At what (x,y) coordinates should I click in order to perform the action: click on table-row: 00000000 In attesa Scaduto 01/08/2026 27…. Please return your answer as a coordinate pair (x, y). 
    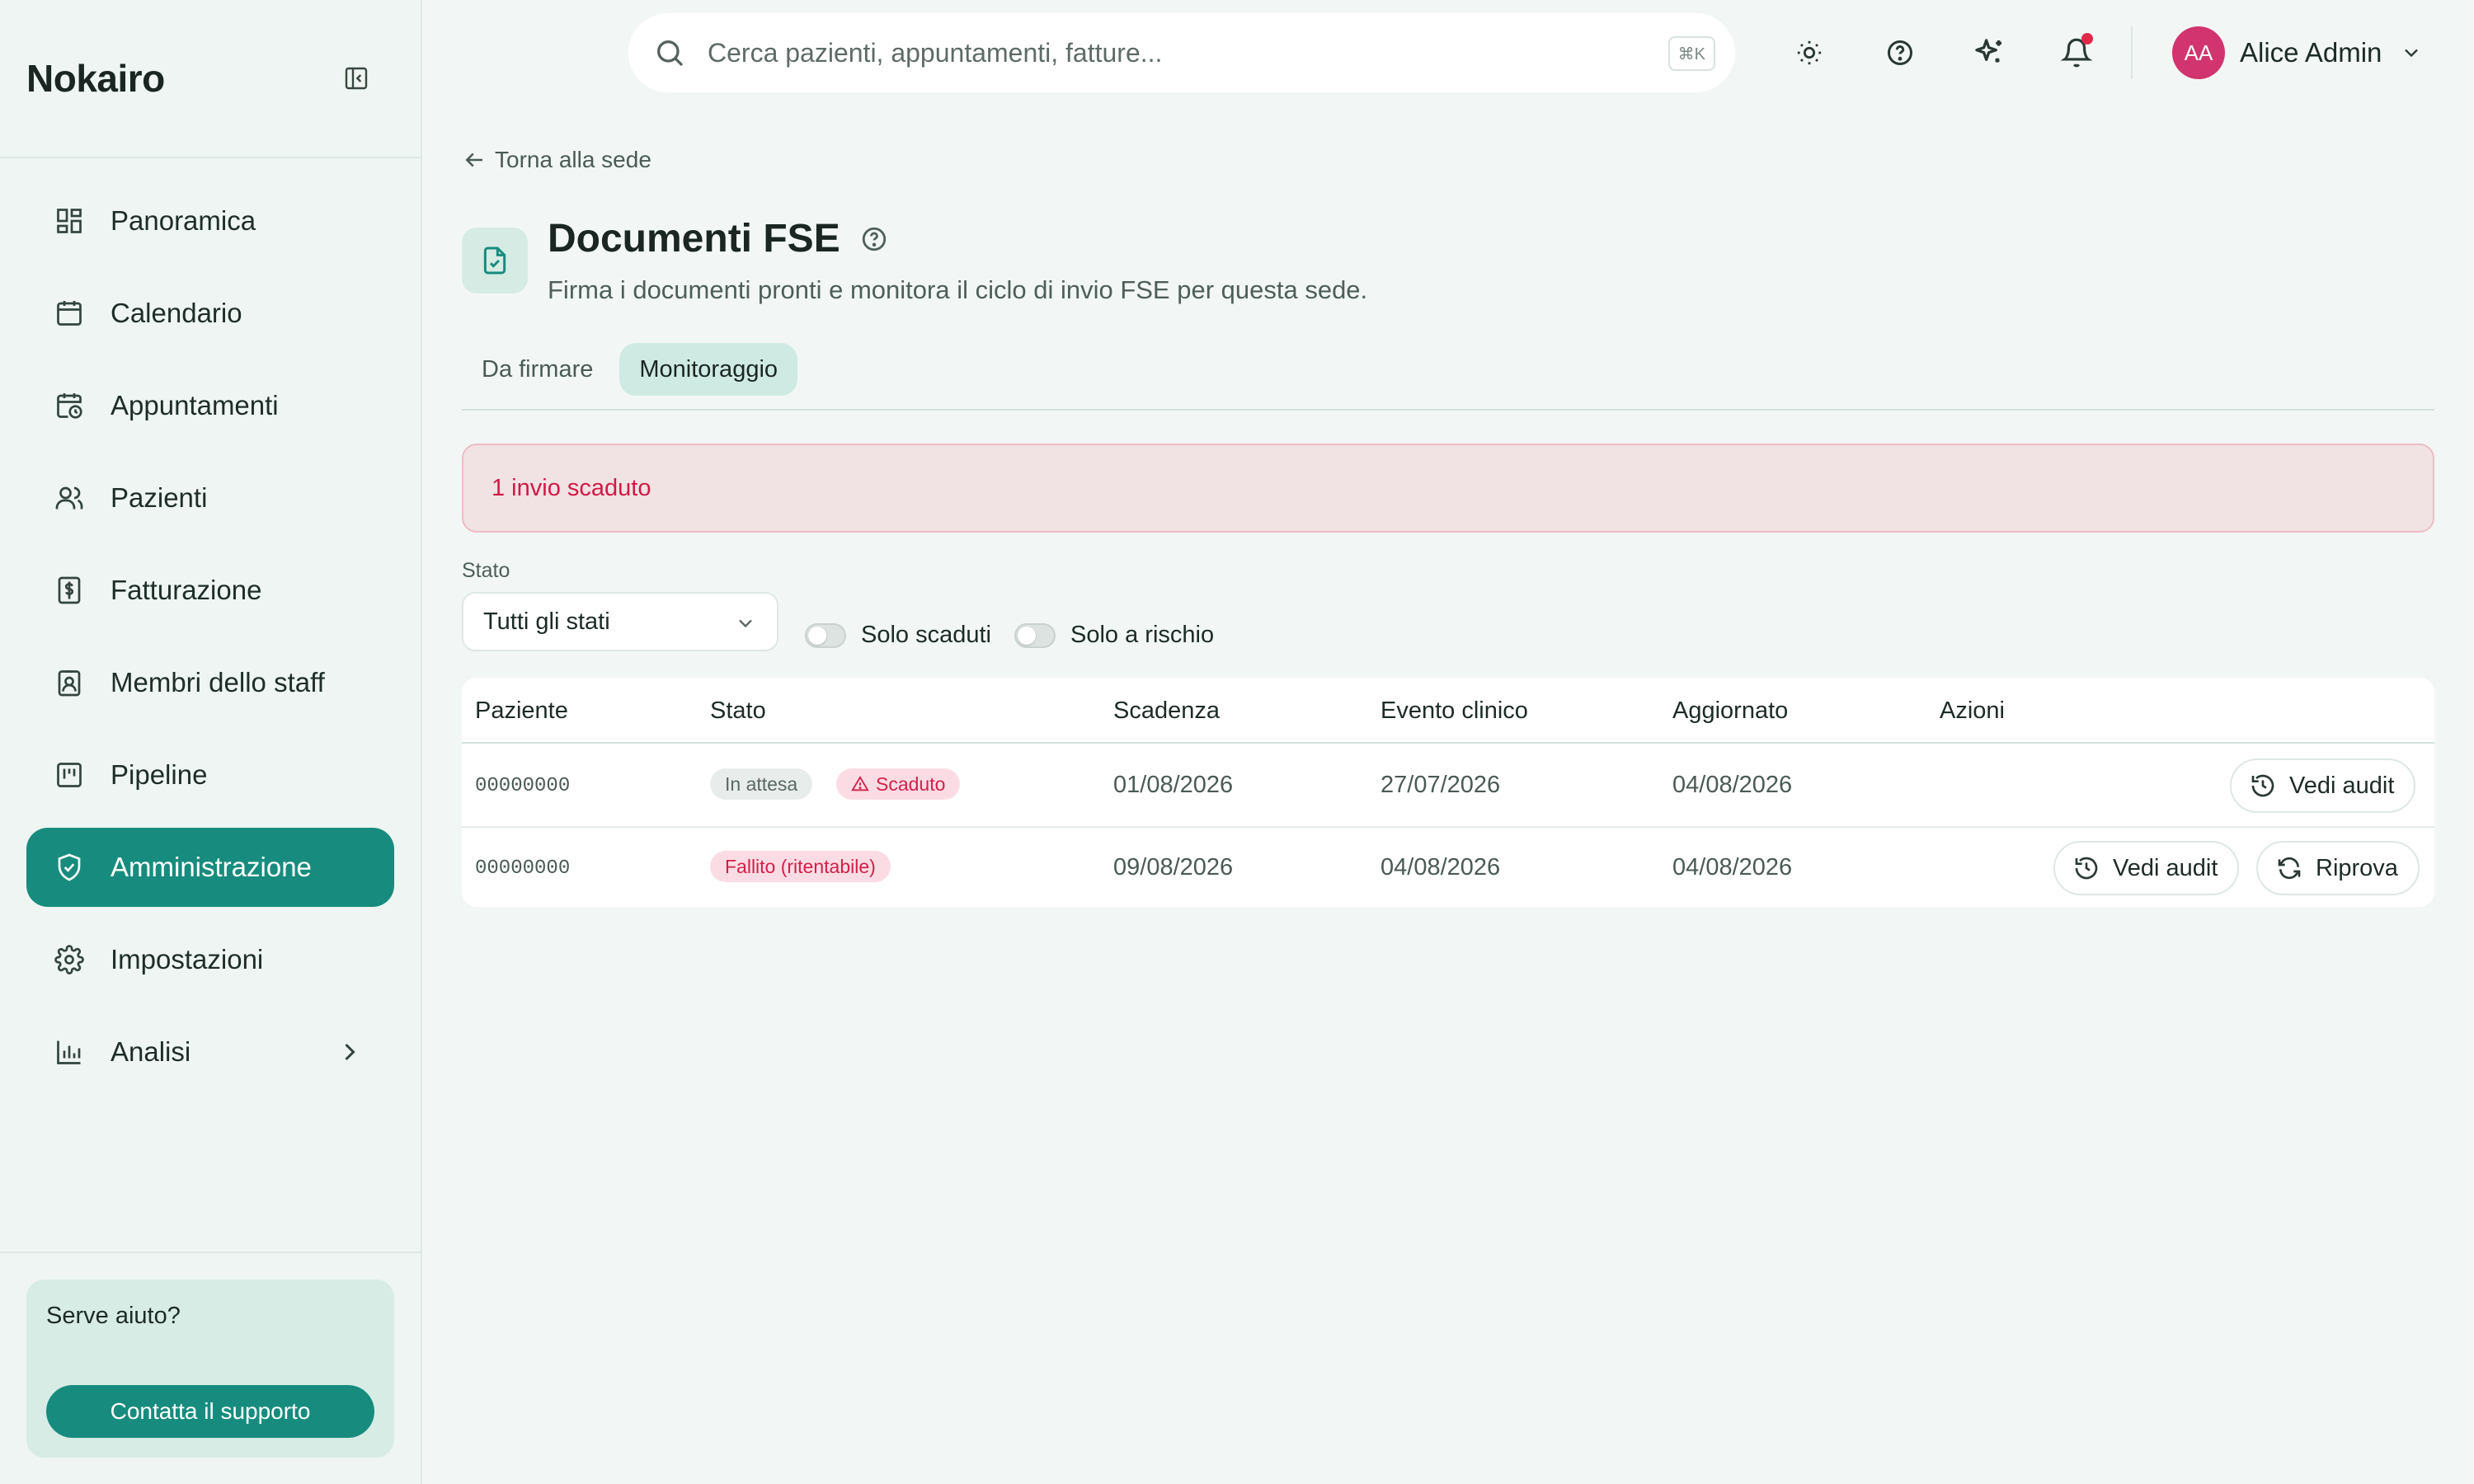
    Looking at the image, I should click on (1448, 785).